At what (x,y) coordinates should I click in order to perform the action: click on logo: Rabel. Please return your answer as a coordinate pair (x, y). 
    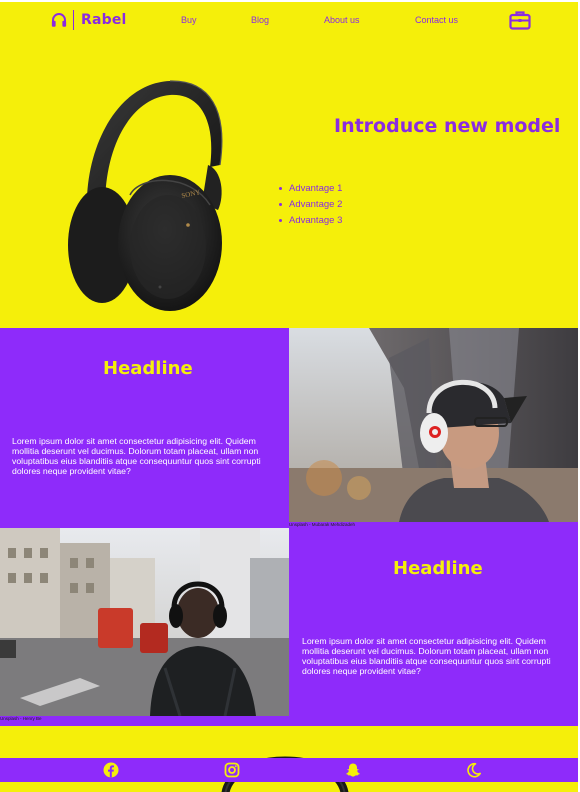
    Looking at the image, I should click on (88, 20).